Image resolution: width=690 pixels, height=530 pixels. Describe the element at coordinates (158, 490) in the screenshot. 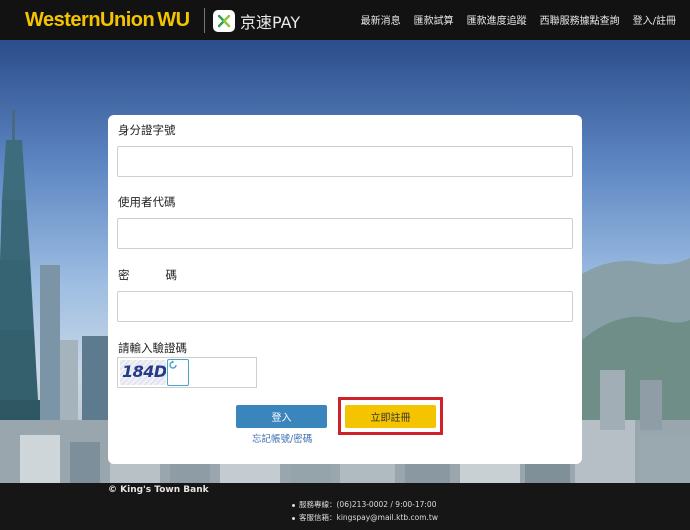

I see `copyright-text: © King's Town Bank` at that location.